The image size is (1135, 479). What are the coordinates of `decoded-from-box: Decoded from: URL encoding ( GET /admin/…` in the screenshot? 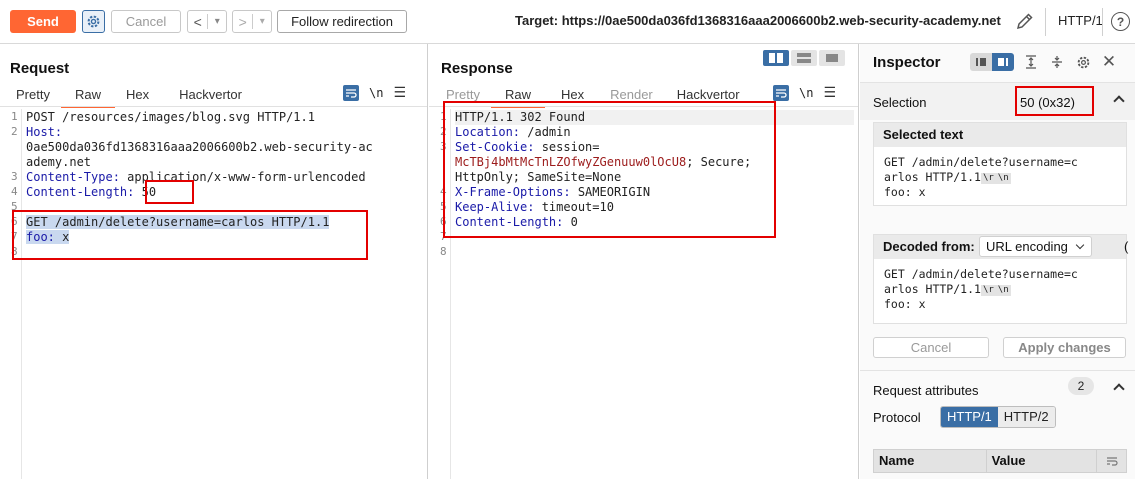 It's located at (1000, 279).